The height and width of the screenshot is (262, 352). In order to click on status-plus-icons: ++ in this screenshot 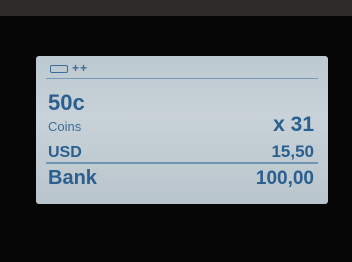, I will do `click(80, 68)`.